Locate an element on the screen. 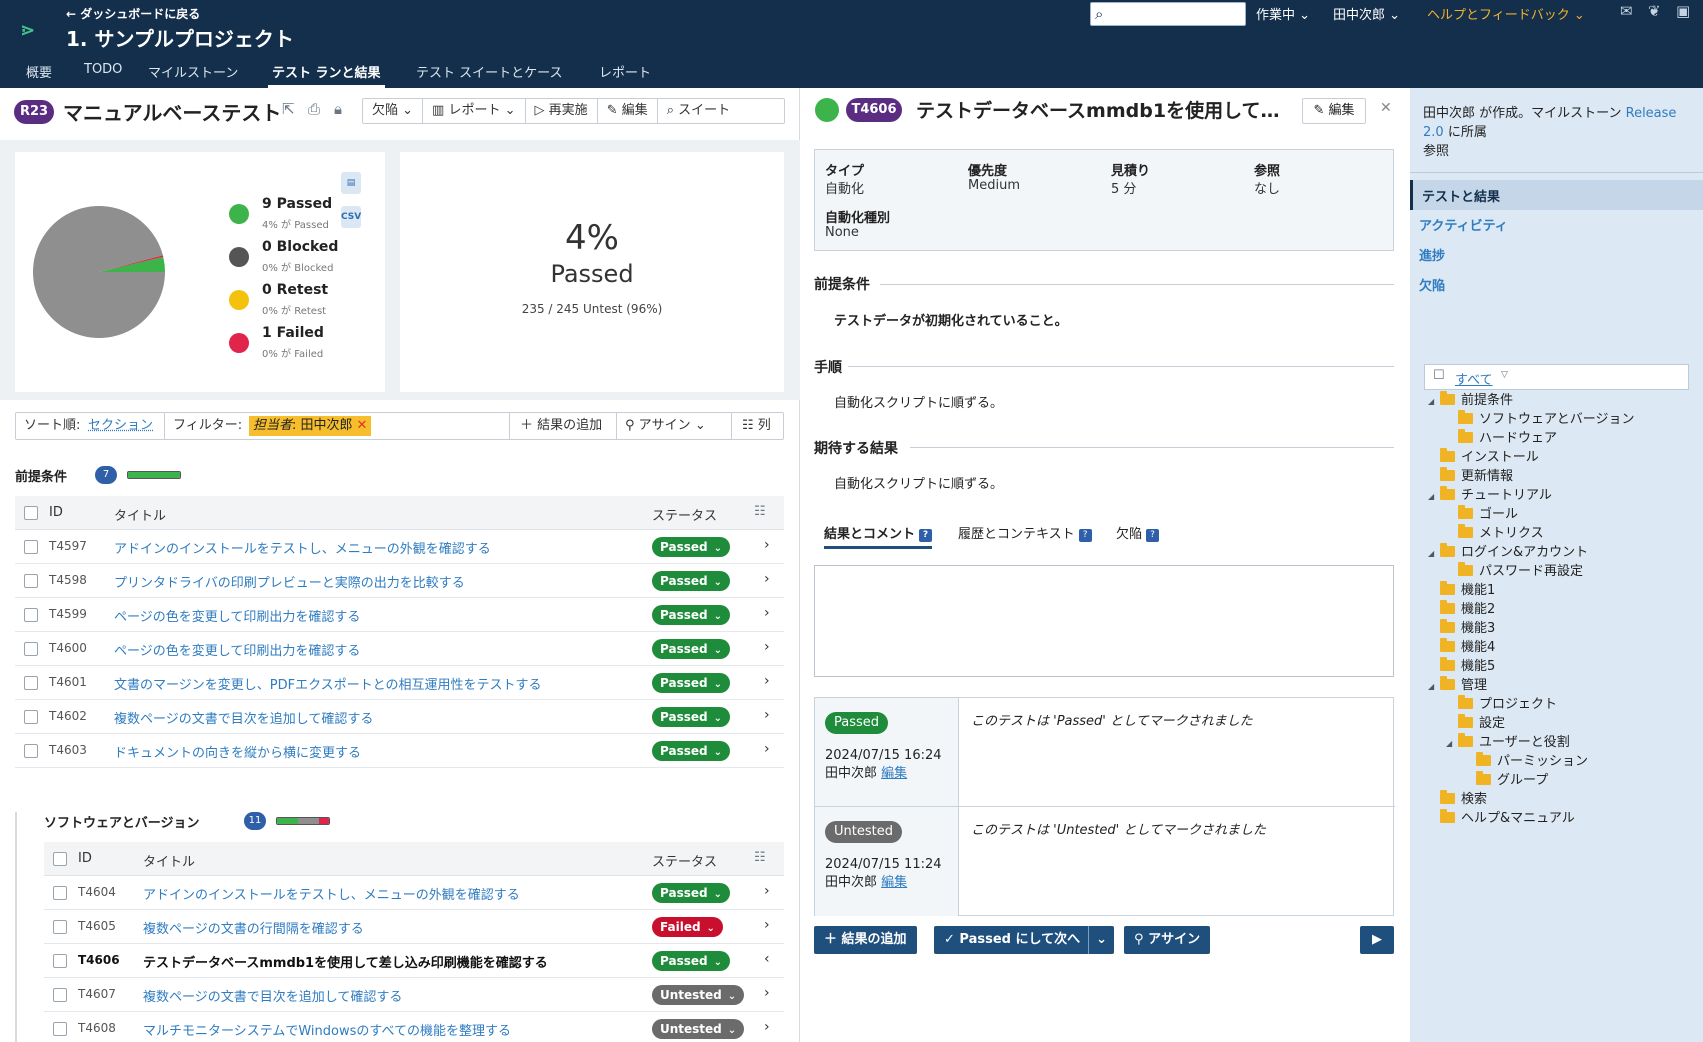 The height and width of the screenshot is (1042, 1703). sidebar-nav-defects: 欠陥 is located at coordinates (1432, 284).